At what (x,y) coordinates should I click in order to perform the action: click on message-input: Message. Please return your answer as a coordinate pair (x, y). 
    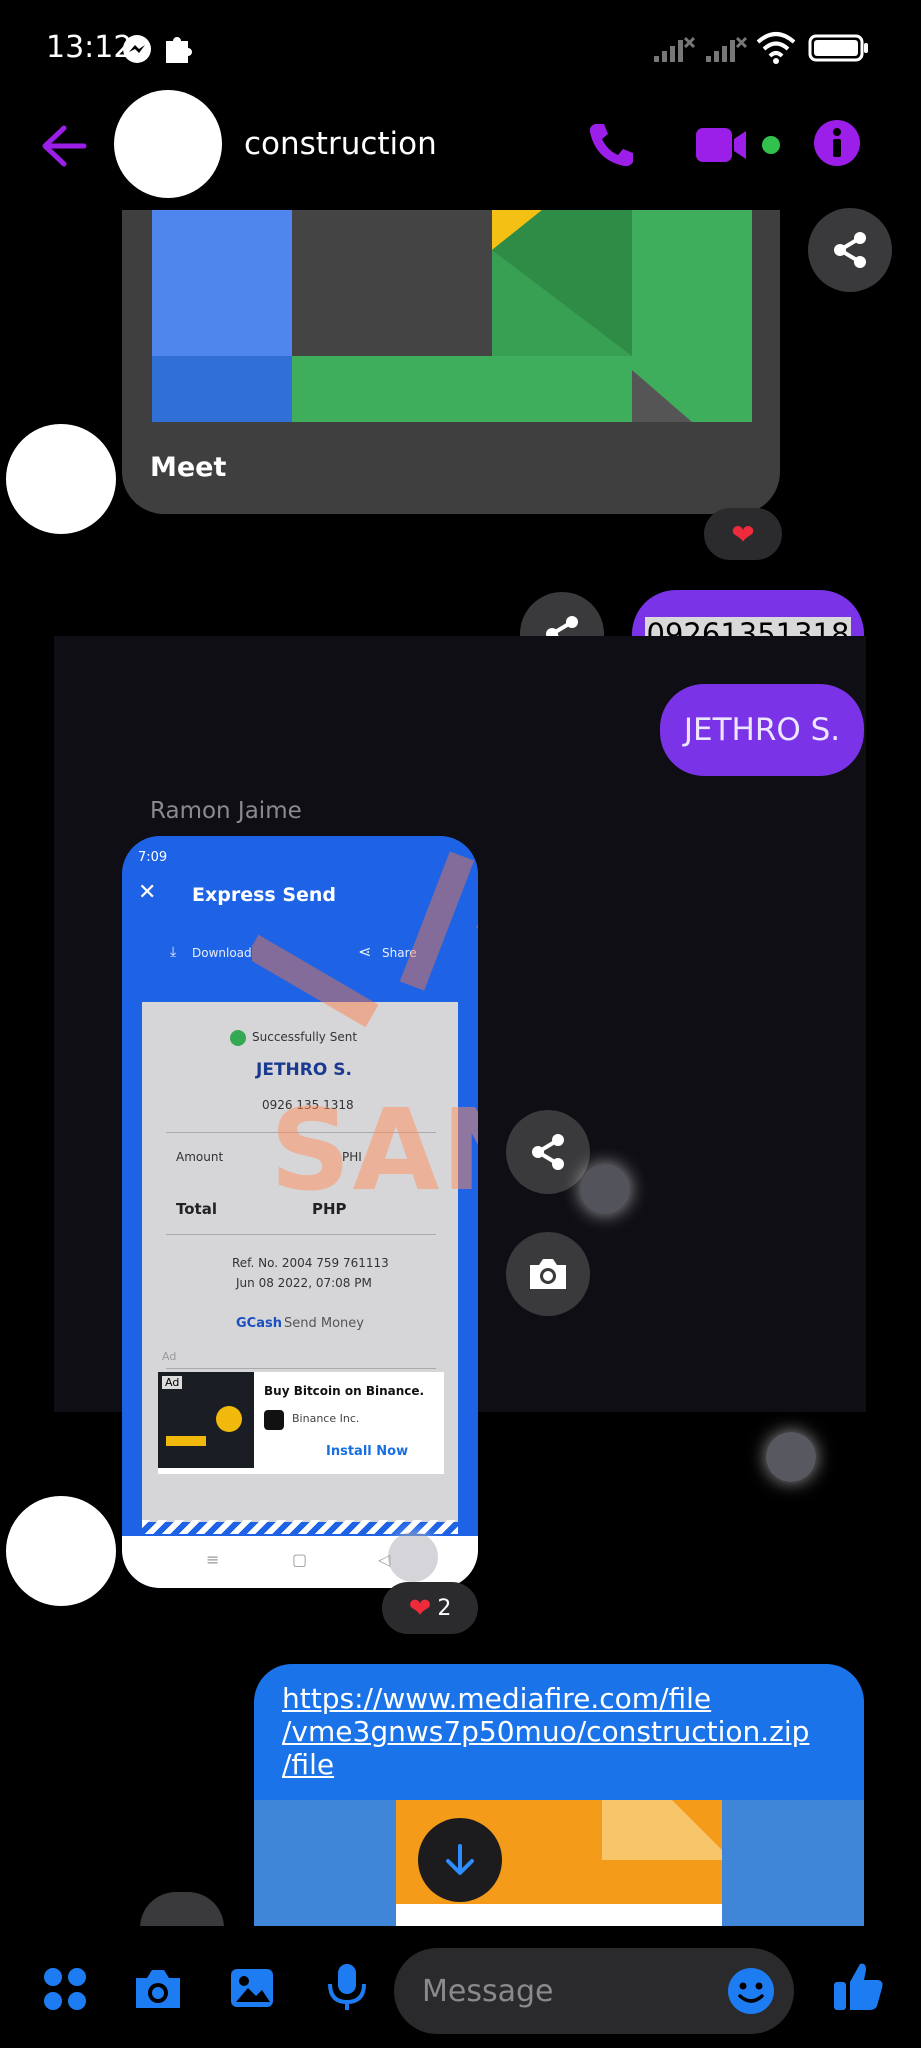
    Looking at the image, I should click on (594, 1991).